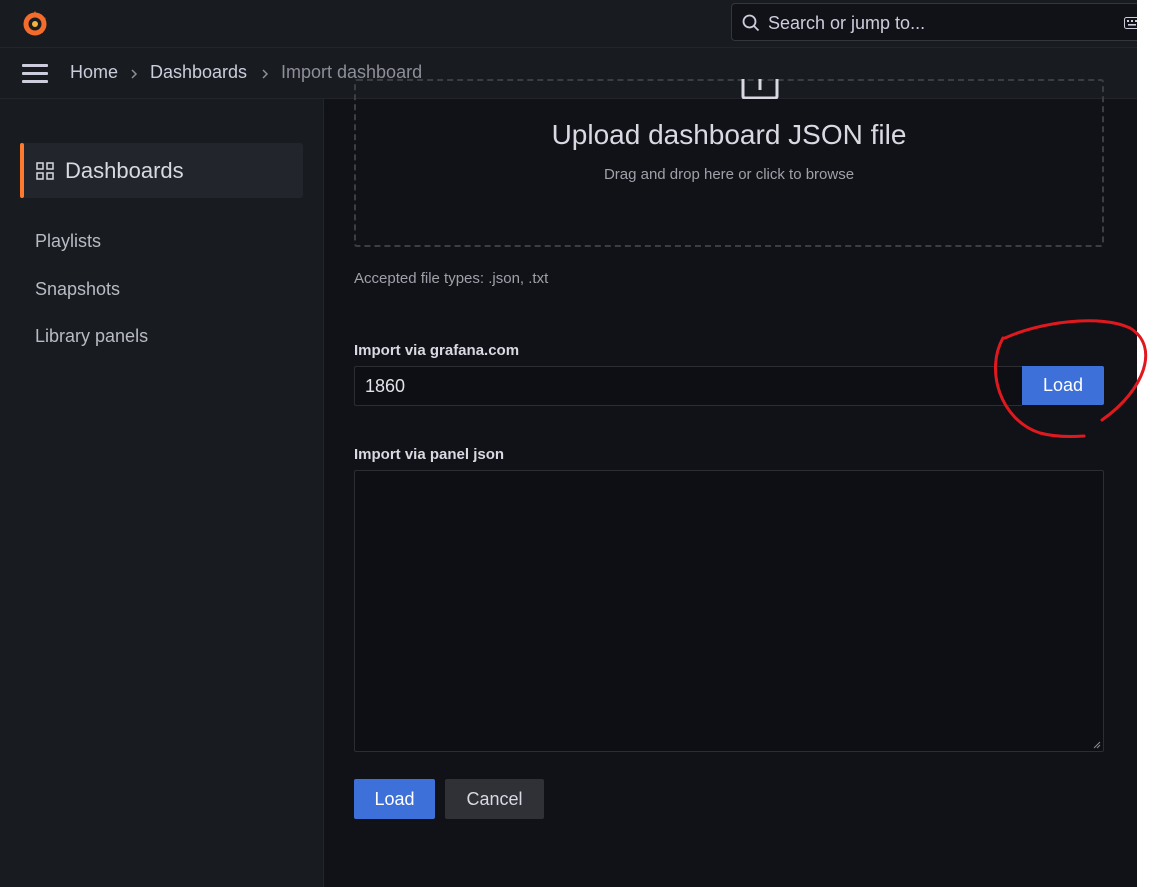 This screenshot has height=887, width=1153. What do you see at coordinates (198, 72) in the screenshot?
I see `breadcrumb-dashboards: Dashboards` at bounding box center [198, 72].